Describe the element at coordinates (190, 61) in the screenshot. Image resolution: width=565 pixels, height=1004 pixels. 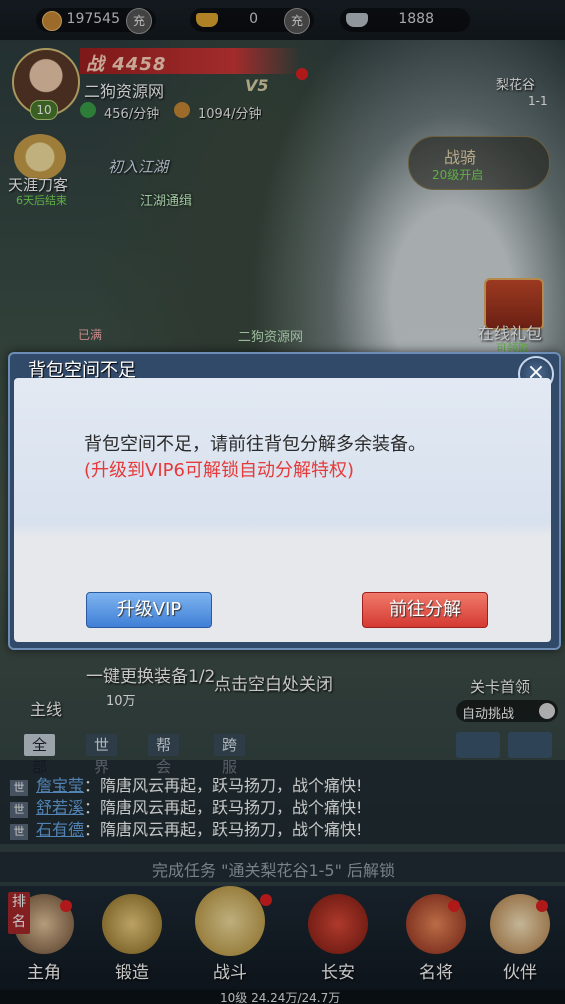
I see `combat-power: 战 4458` at that location.